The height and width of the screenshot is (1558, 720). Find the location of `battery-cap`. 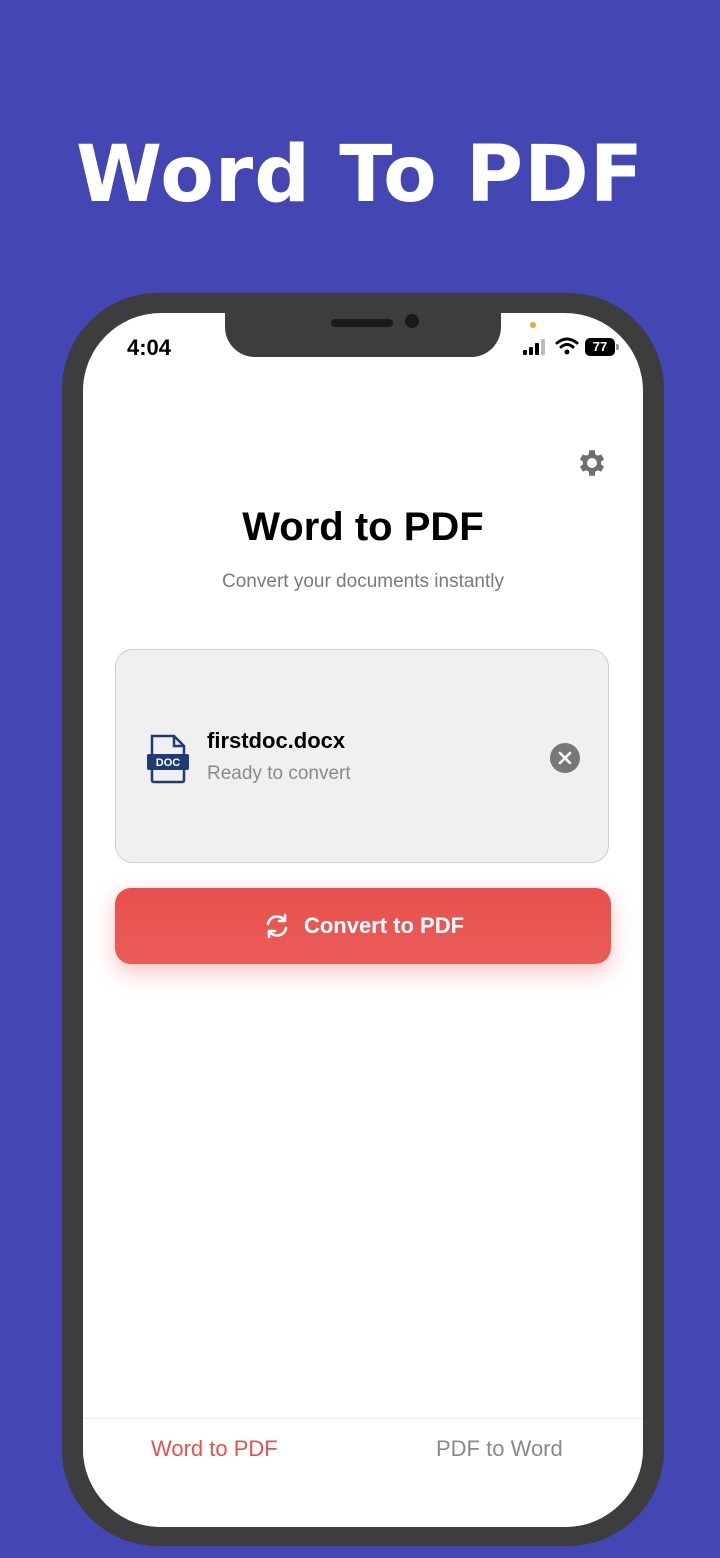

battery-cap is located at coordinates (617, 347).